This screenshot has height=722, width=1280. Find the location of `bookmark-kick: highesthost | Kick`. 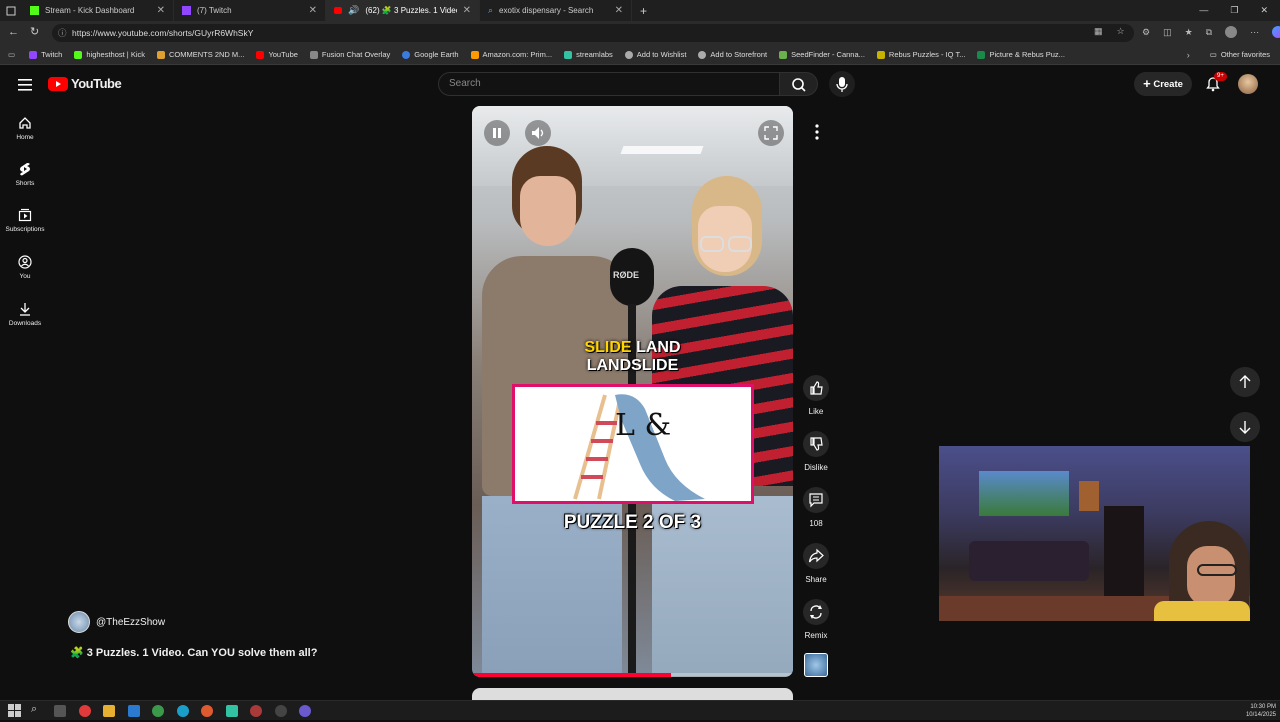

bookmark-kick: highesthost | Kick is located at coordinates (109, 54).